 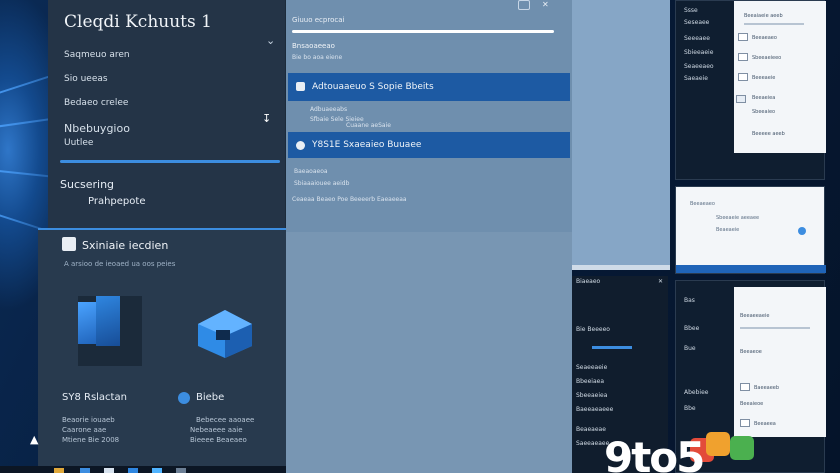 What do you see at coordinates (210, 397) in the screenshot?
I see `app-label: Biebe` at bounding box center [210, 397].